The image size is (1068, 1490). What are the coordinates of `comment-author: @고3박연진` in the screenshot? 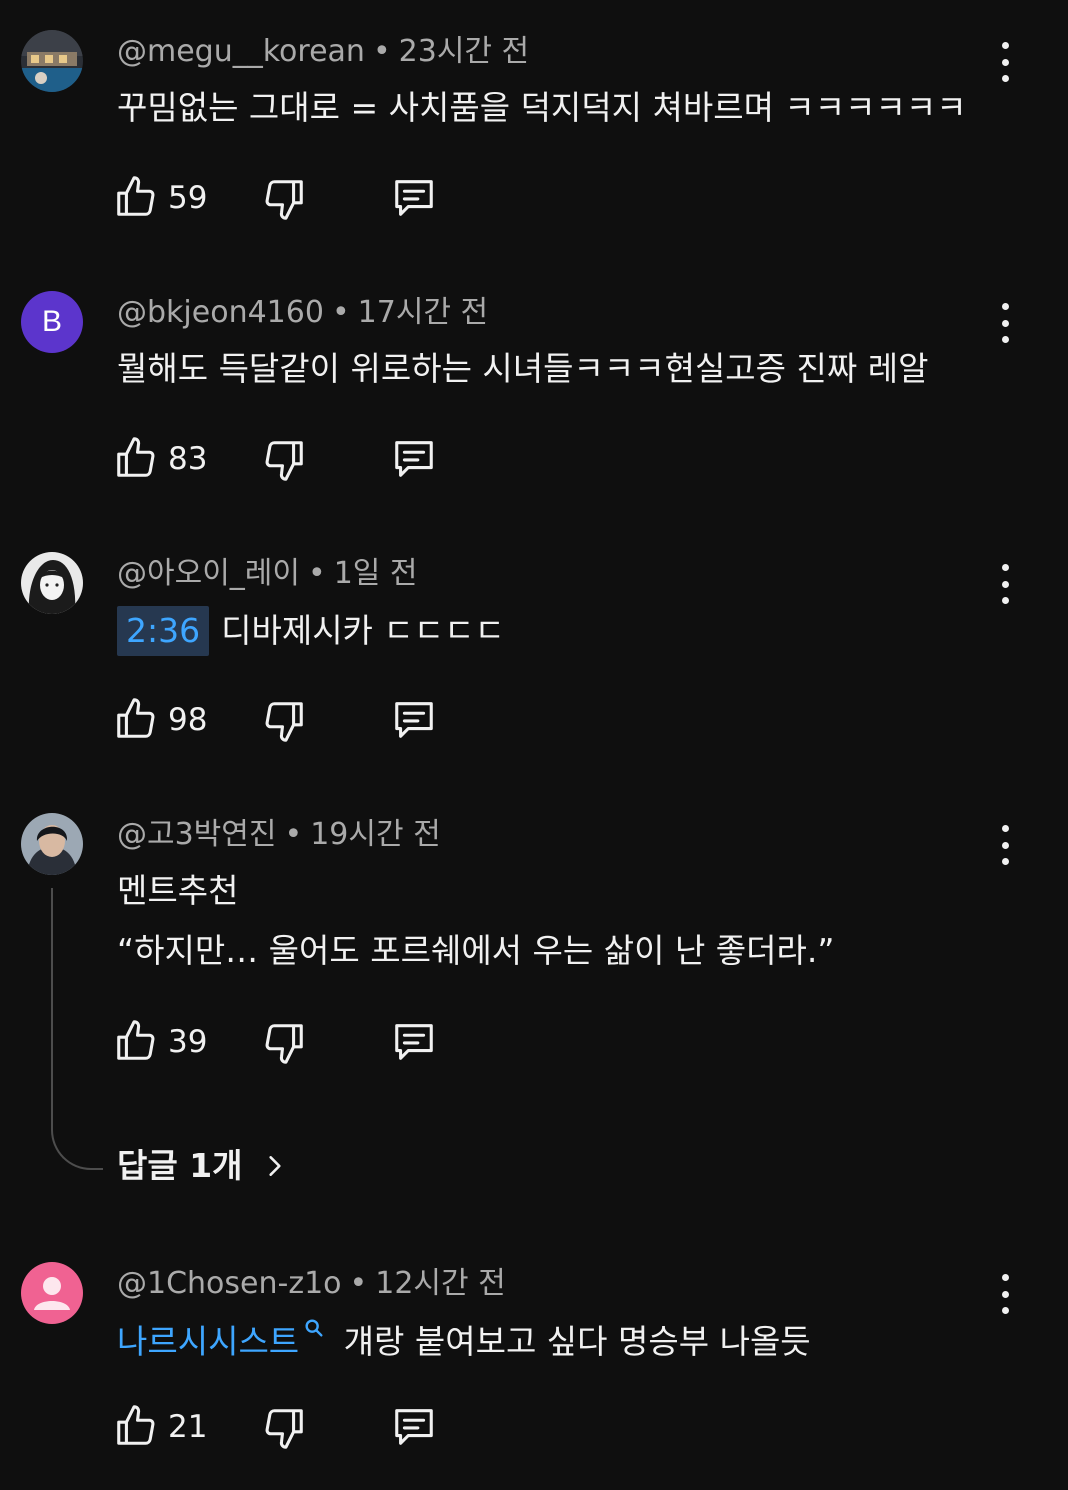 It's located at (197, 834).